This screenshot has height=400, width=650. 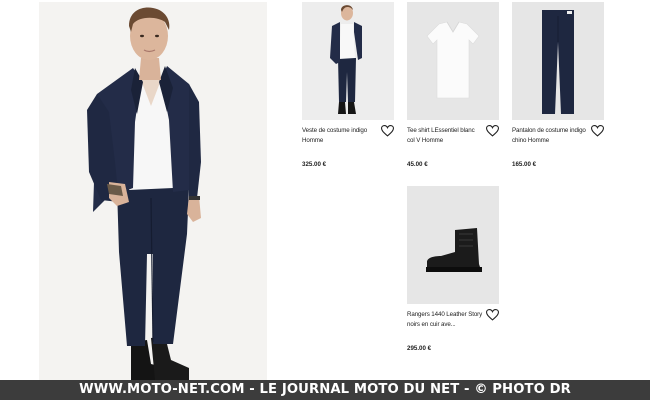 I want to click on model-thumbnail, so click(x=348, y=61).